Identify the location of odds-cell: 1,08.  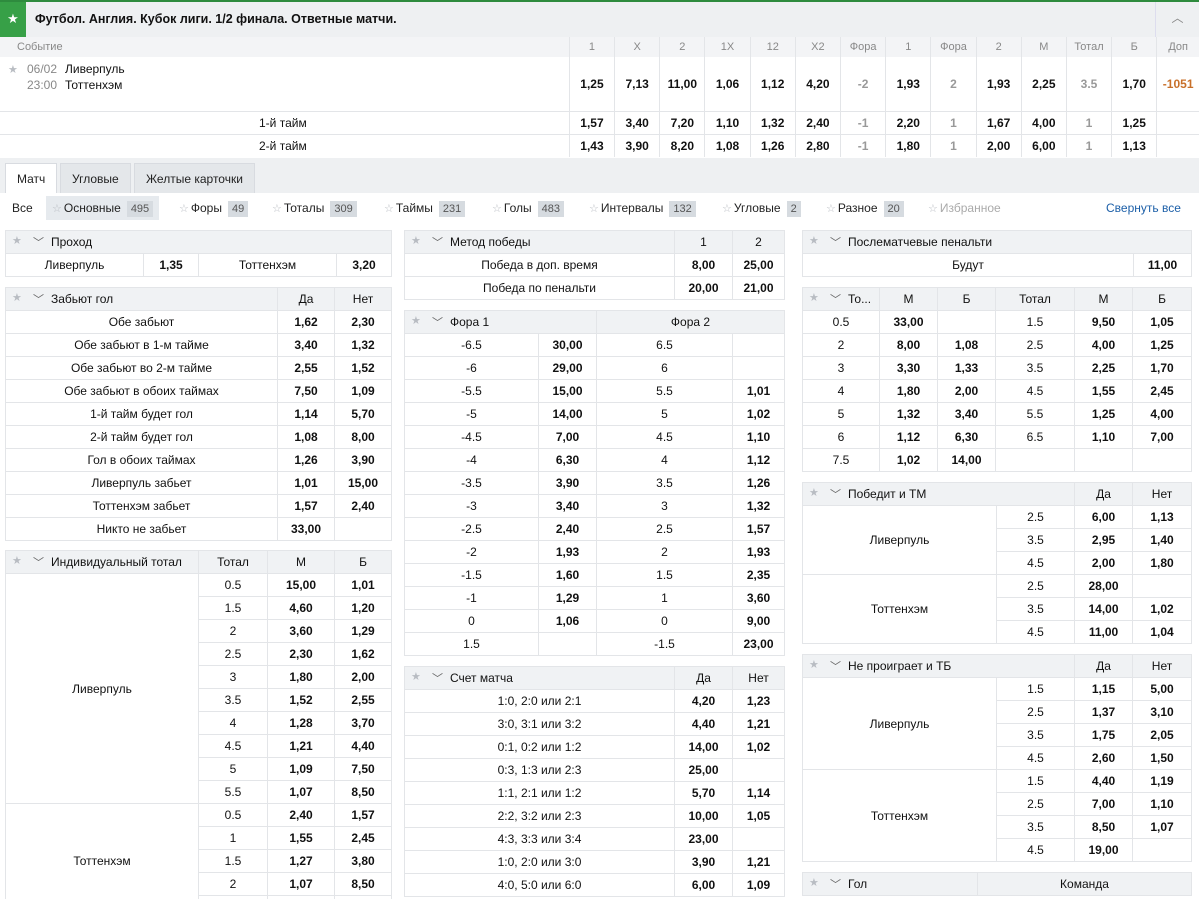
(966, 345).